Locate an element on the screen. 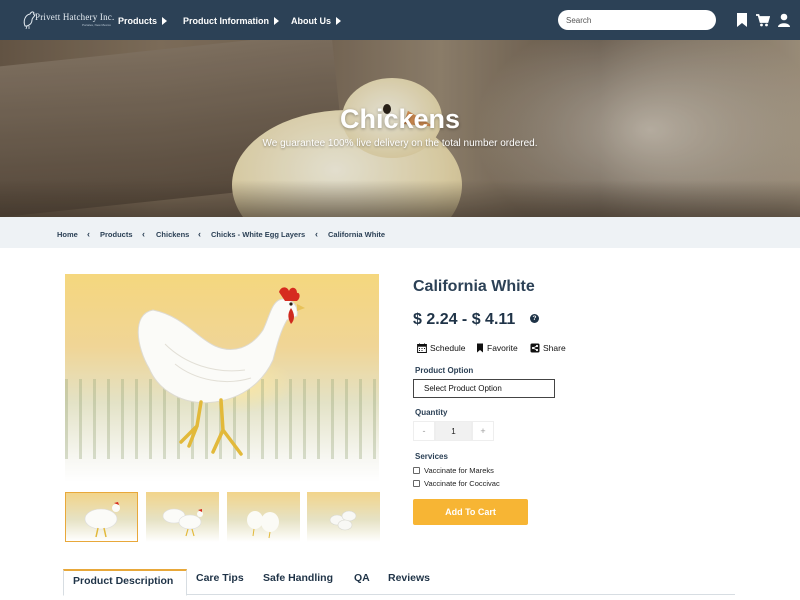  calendar-icon is located at coordinates (422, 348).